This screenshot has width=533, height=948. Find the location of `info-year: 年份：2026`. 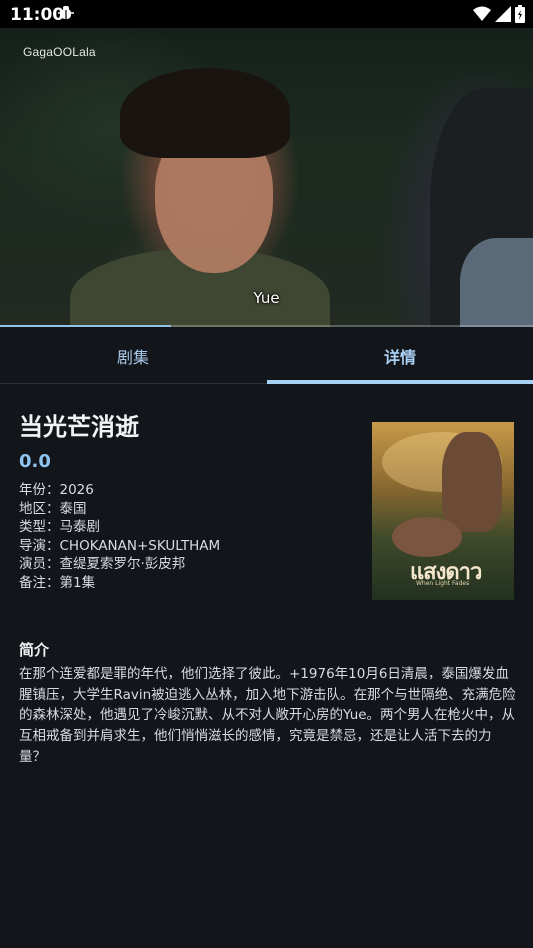

info-year: 年份：2026 is located at coordinates (56, 490).